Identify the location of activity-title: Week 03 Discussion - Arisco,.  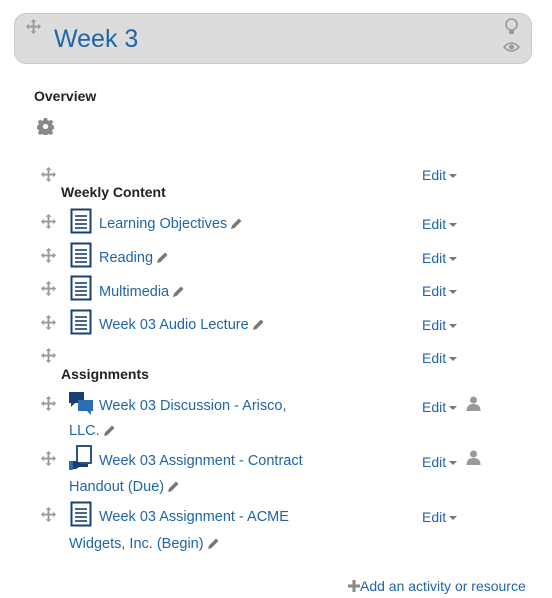
(193, 406).